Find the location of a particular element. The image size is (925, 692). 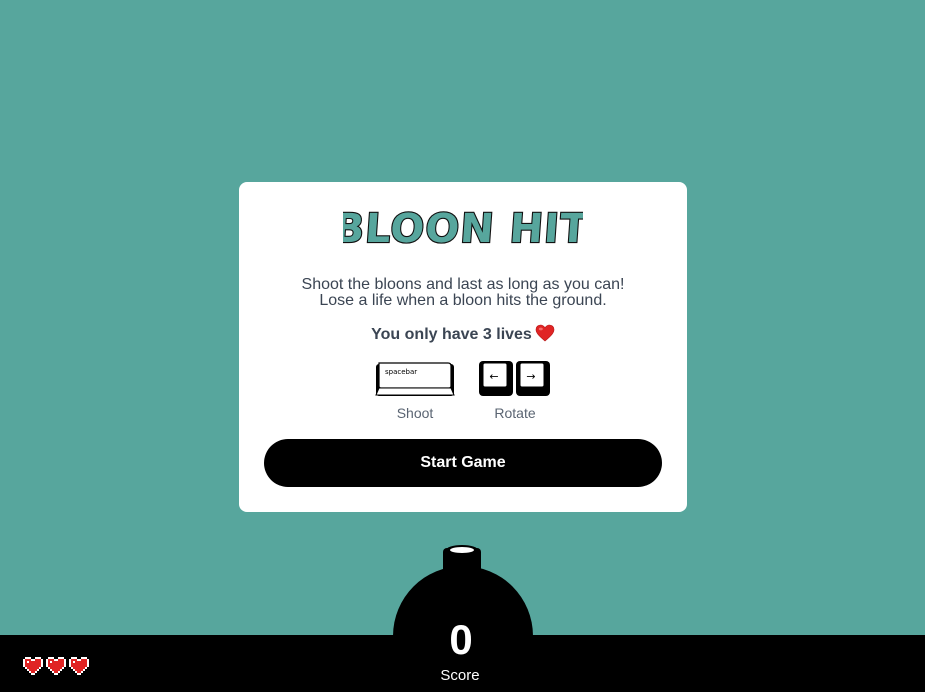

spacebar-key-icon: spacebar is located at coordinates (415, 379).